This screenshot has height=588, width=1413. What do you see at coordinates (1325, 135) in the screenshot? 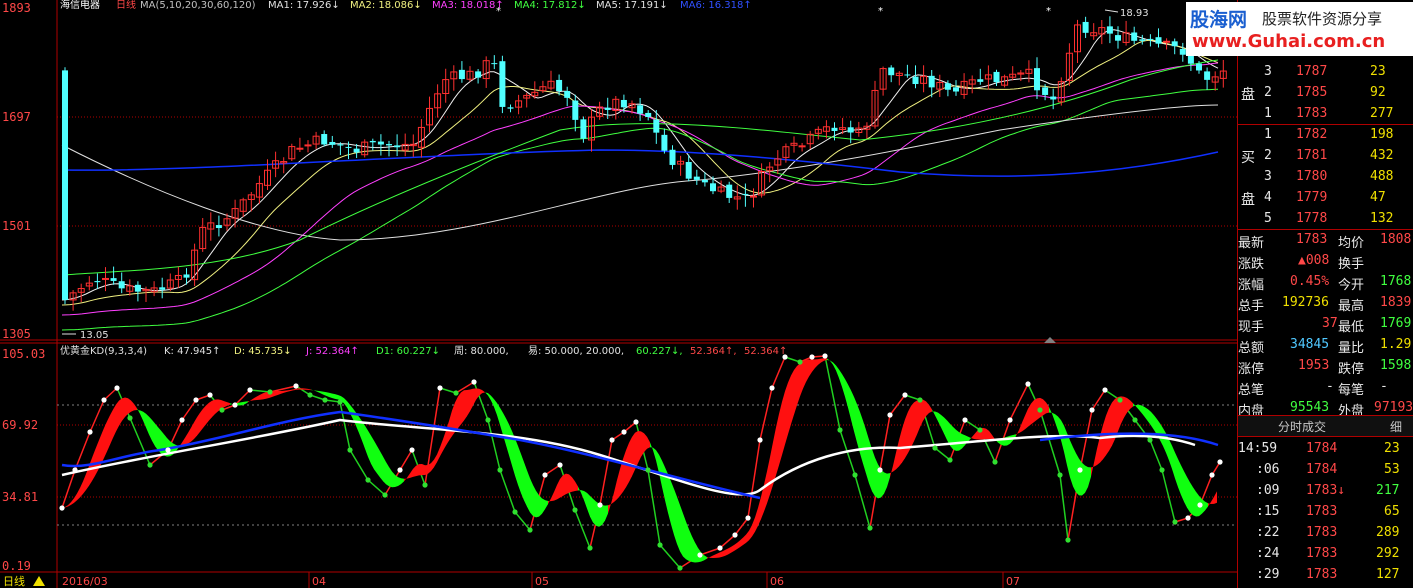
I see `buy-order-row: 1 1782 198` at bounding box center [1325, 135].